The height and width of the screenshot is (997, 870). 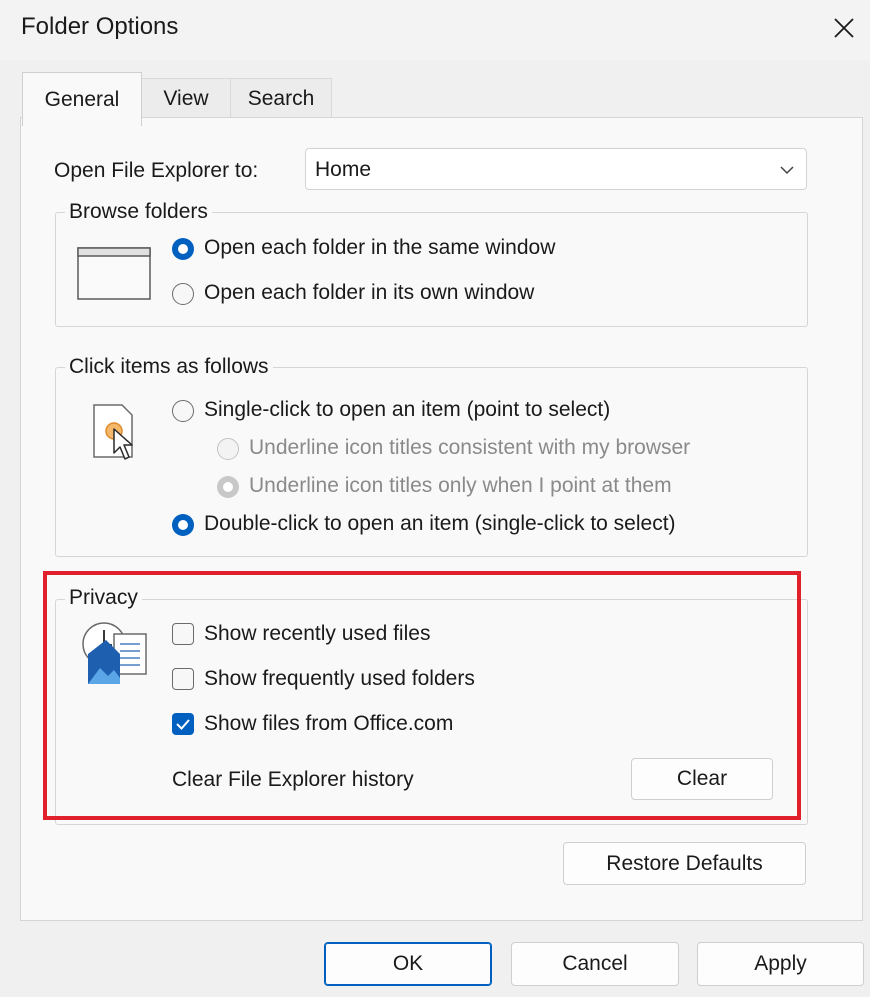 I want to click on own-window-label: Open each folder in its own window, so click(x=369, y=293).